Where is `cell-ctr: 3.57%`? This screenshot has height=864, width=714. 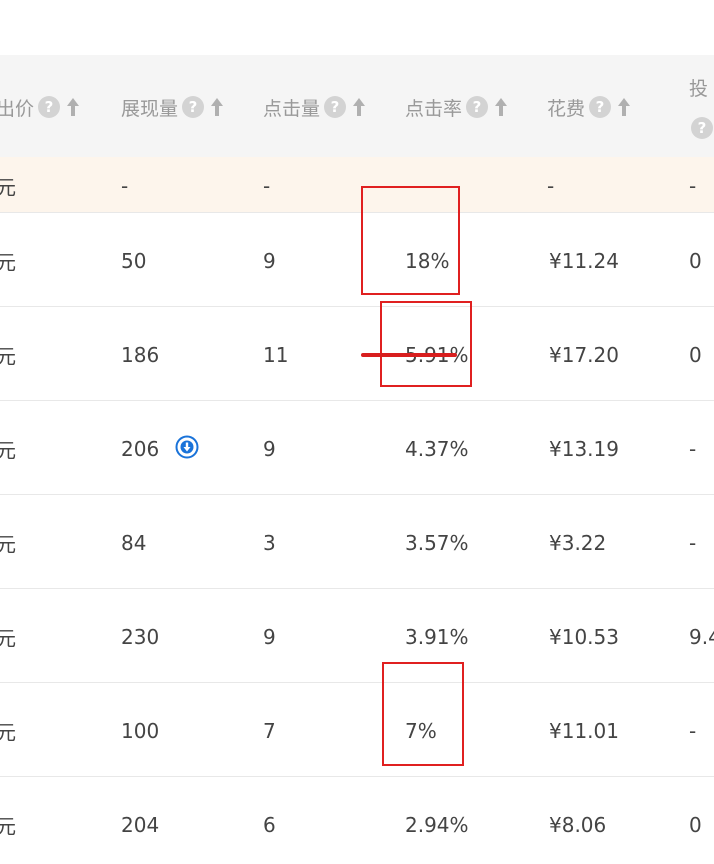 cell-ctr: 3.57% is located at coordinates (437, 543).